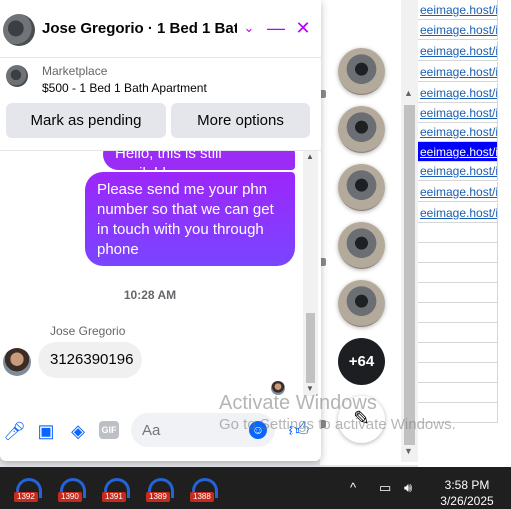 This screenshot has width=511, height=509. I want to click on notification-badge: 1392, so click(26, 497).